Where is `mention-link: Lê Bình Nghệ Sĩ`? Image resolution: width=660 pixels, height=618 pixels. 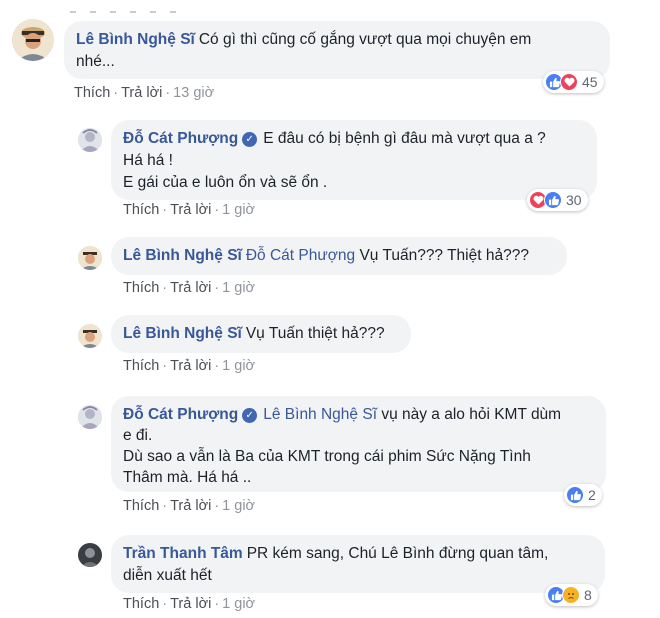 mention-link: Lê Bình Nghệ Sĩ is located at coordinates (320, 414).